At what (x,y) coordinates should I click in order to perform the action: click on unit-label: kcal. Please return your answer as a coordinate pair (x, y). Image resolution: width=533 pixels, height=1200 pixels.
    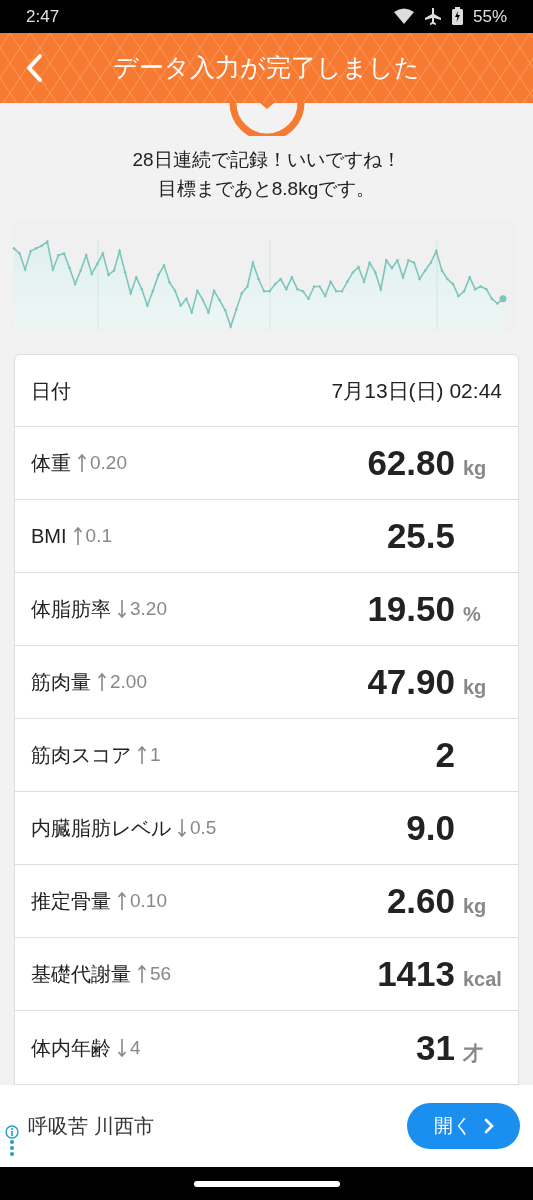
    Looking at the image, I should click on (482, 980).